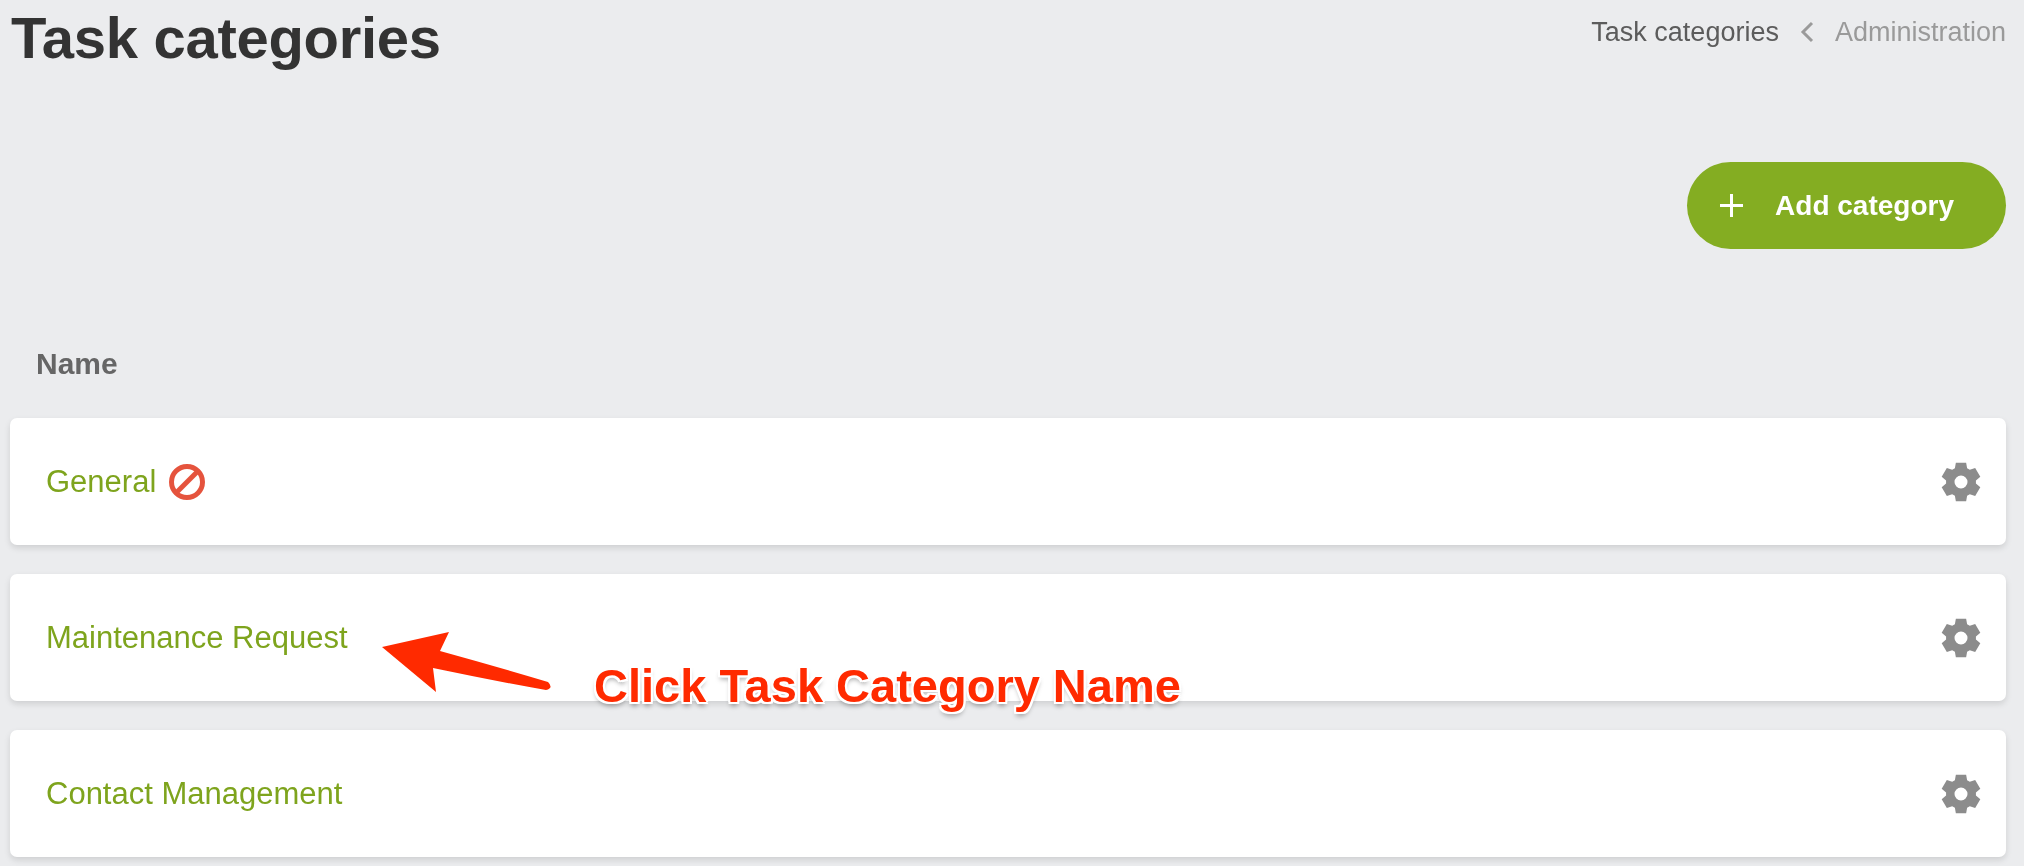 The image size is (2024, 866). Describe the element at coordinates (1732, 205) in the screenshot. I see `plus-icon` at that location.